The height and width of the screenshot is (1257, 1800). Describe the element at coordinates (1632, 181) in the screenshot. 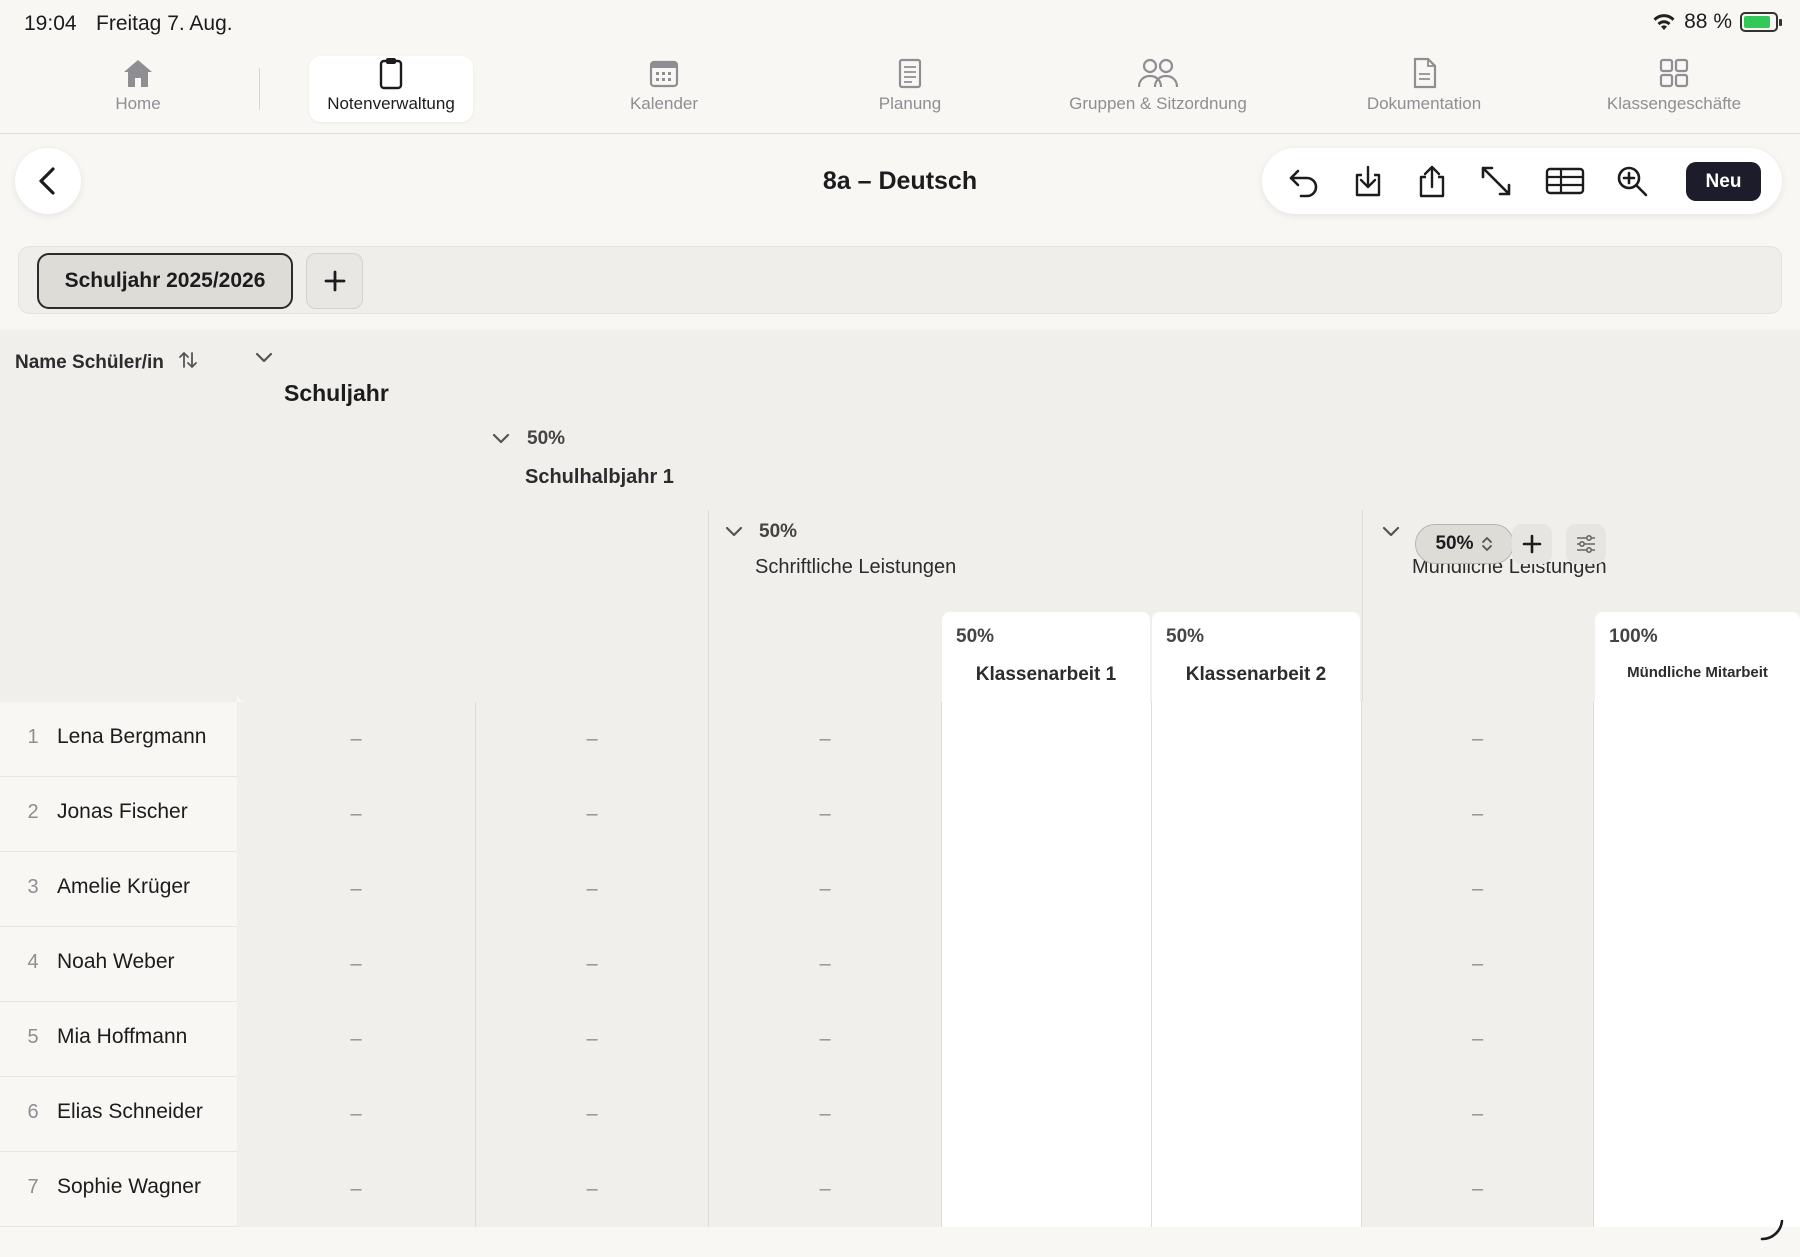

I see `zoom-button` at that location.